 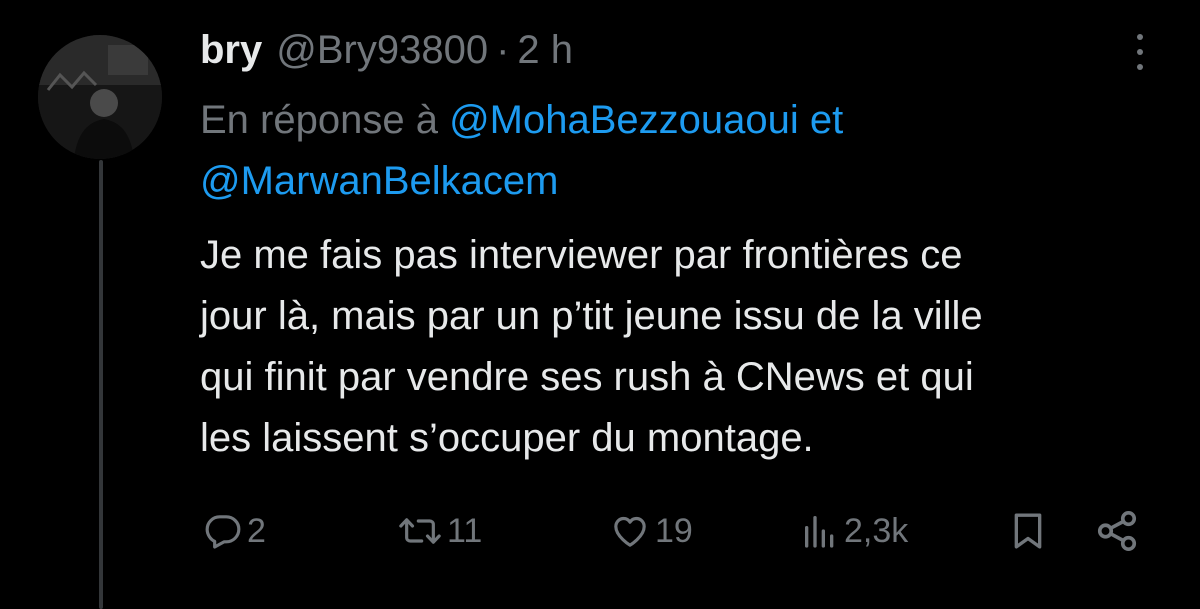 I want to click on share-icon, so click(x=1117, y=531).